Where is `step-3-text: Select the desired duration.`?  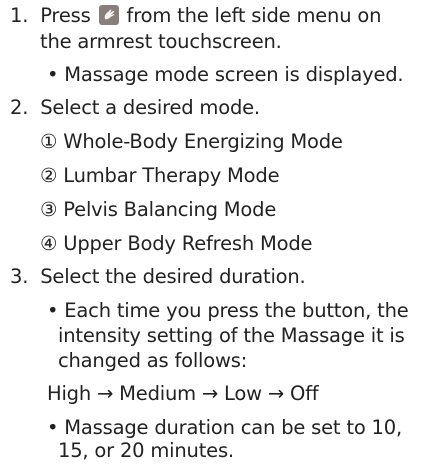
step-3-text: Select the desired duration. is located at coordinates (173, 276).